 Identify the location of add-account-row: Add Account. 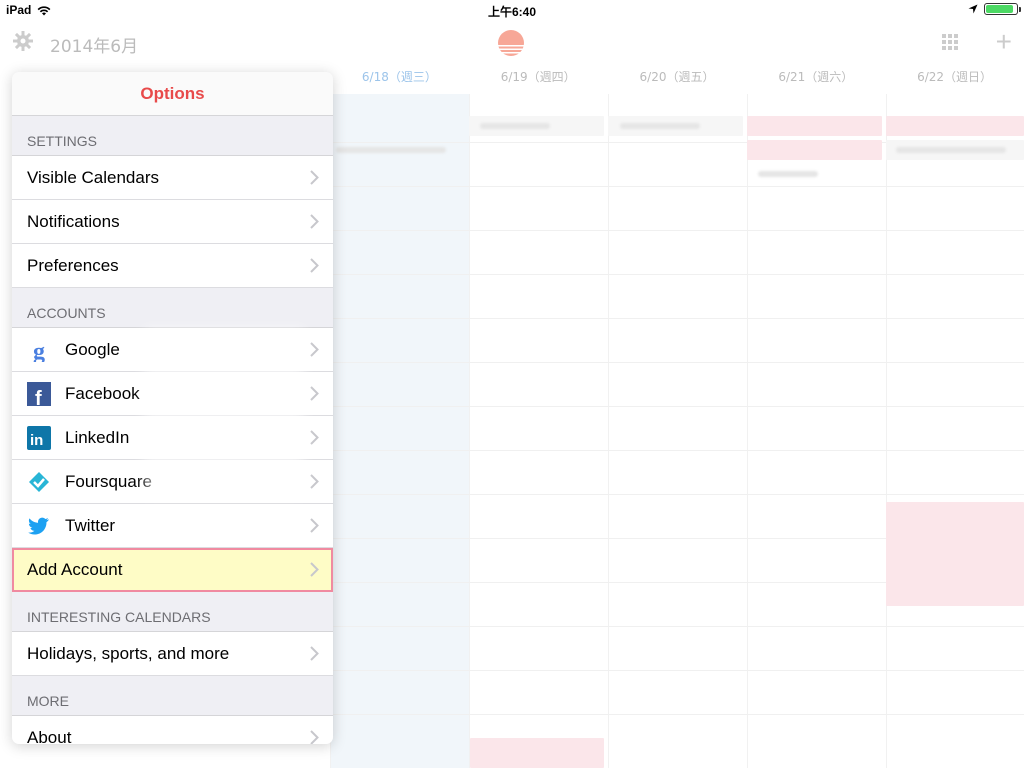
(172, 570).